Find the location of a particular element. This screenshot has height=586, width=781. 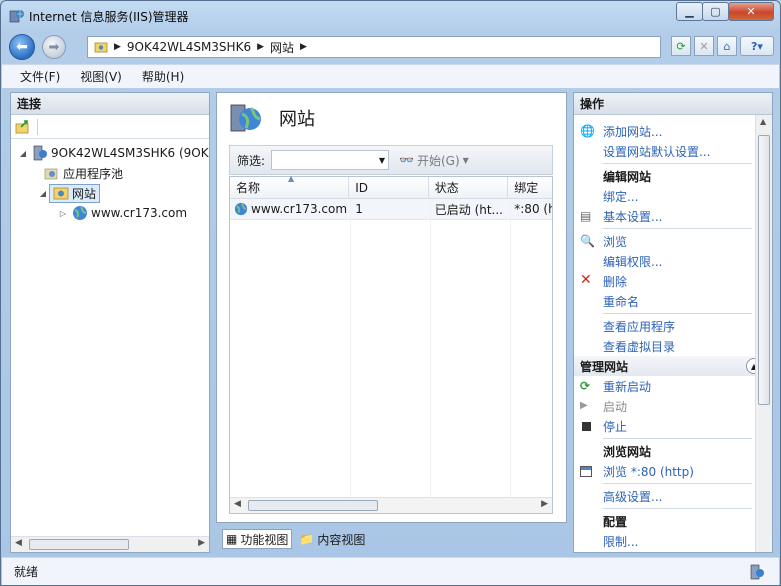

add-globe-icon: 🌐 is located at coordinates (587, 131).